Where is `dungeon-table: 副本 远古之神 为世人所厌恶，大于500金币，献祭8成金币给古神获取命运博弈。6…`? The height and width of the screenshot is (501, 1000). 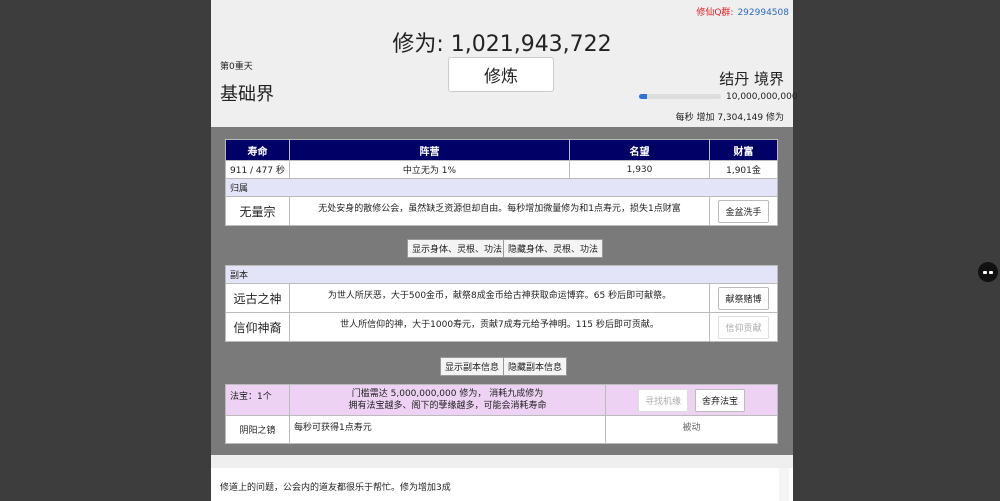 dungeon-table: 副本 远古之神 为世人所厌恶，大于500金币，献祭8成金币给古神获取命运博弈。6… is located at coordinates (501, 303).